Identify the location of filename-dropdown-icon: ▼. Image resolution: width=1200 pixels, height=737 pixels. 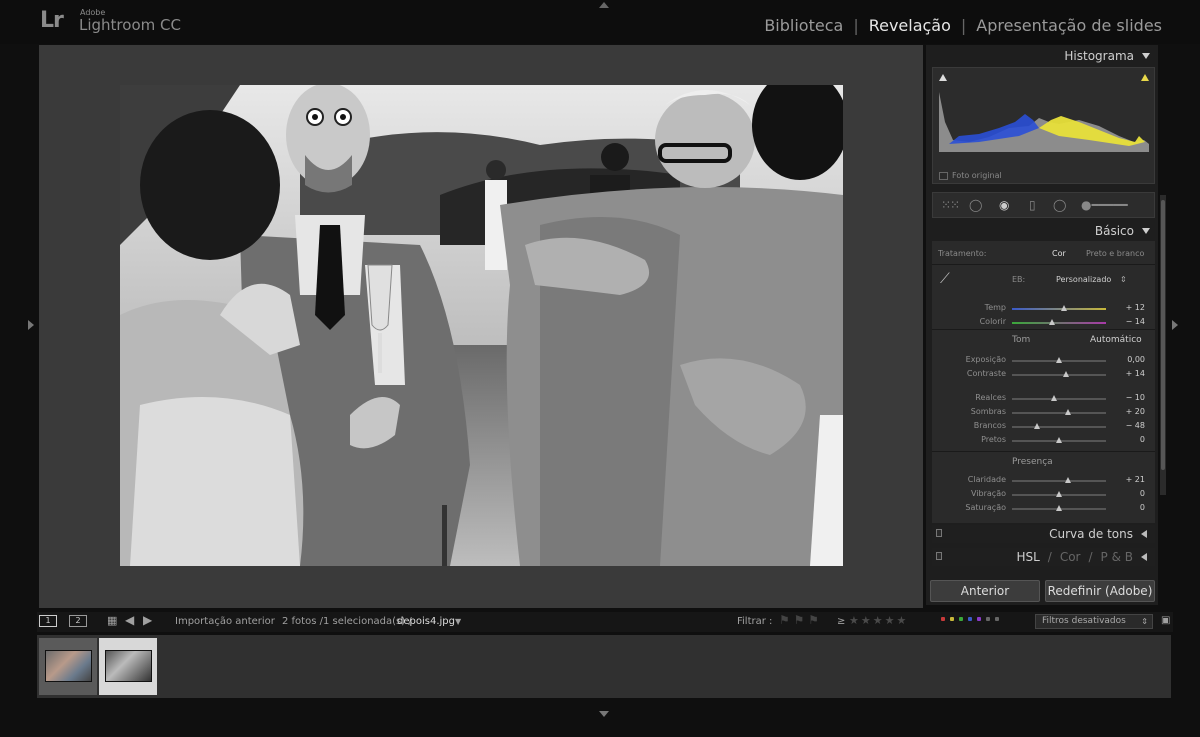
(458, 621).